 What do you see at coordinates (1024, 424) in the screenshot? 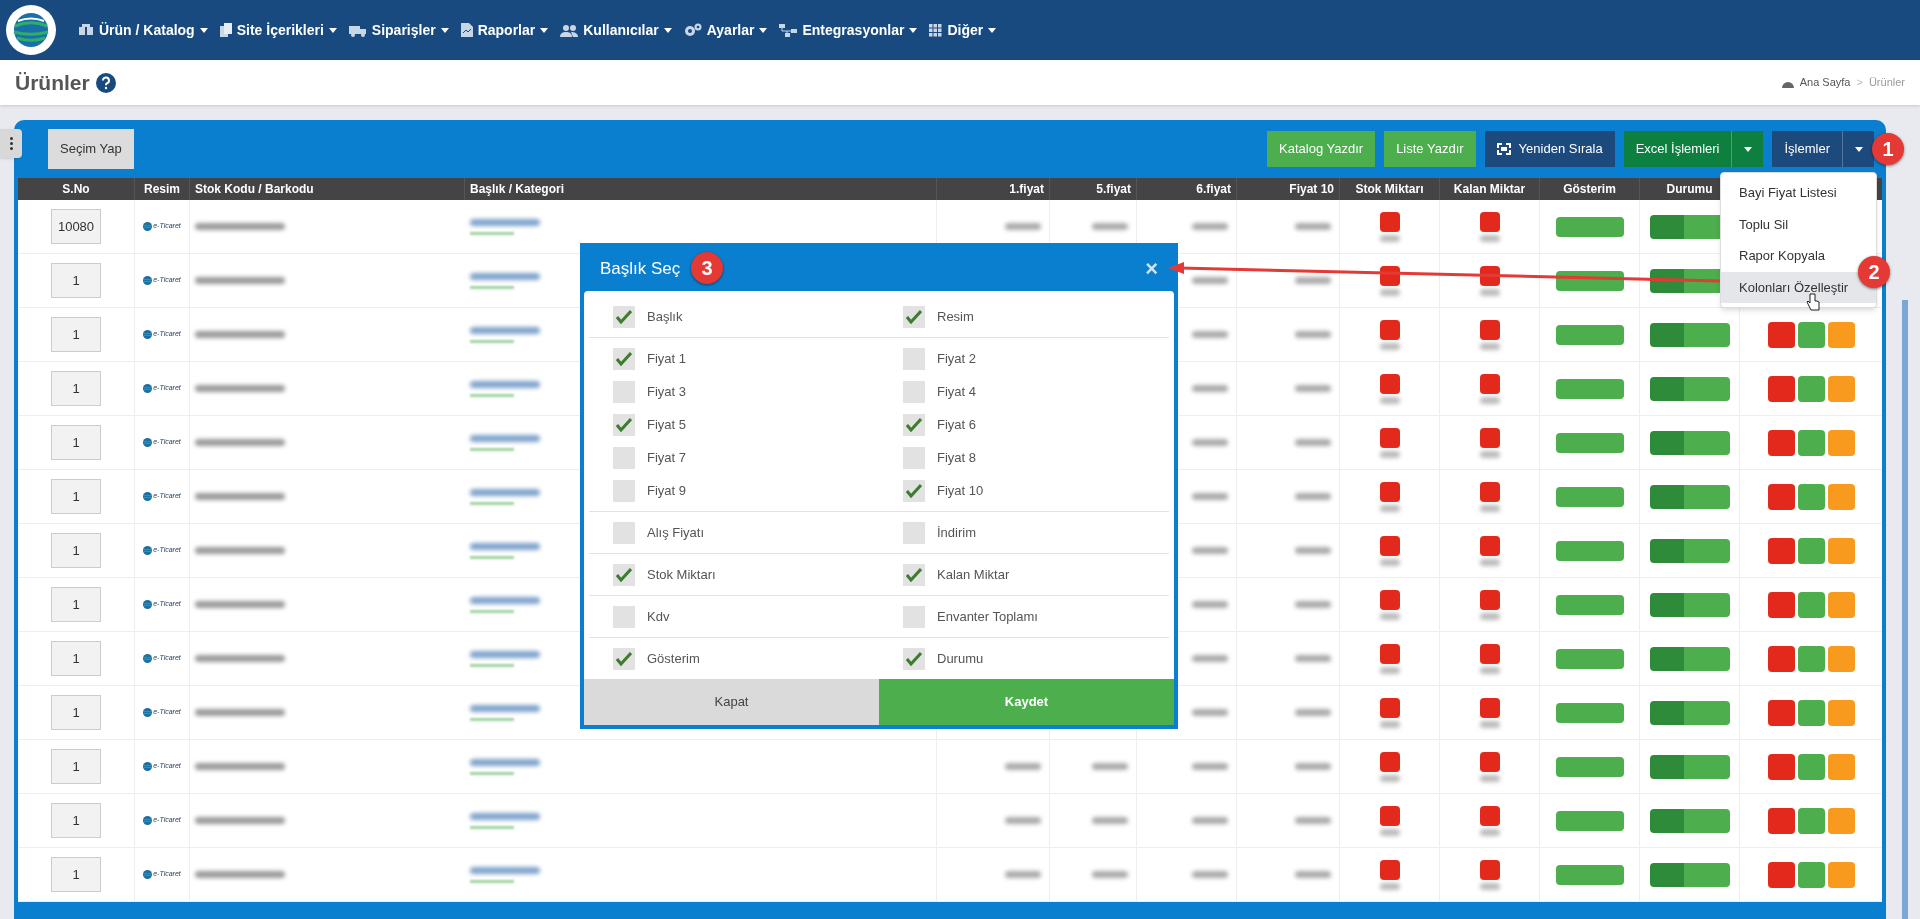
I see `column-checkbox: Fiyat 6` at bounding box center [1024, 424].